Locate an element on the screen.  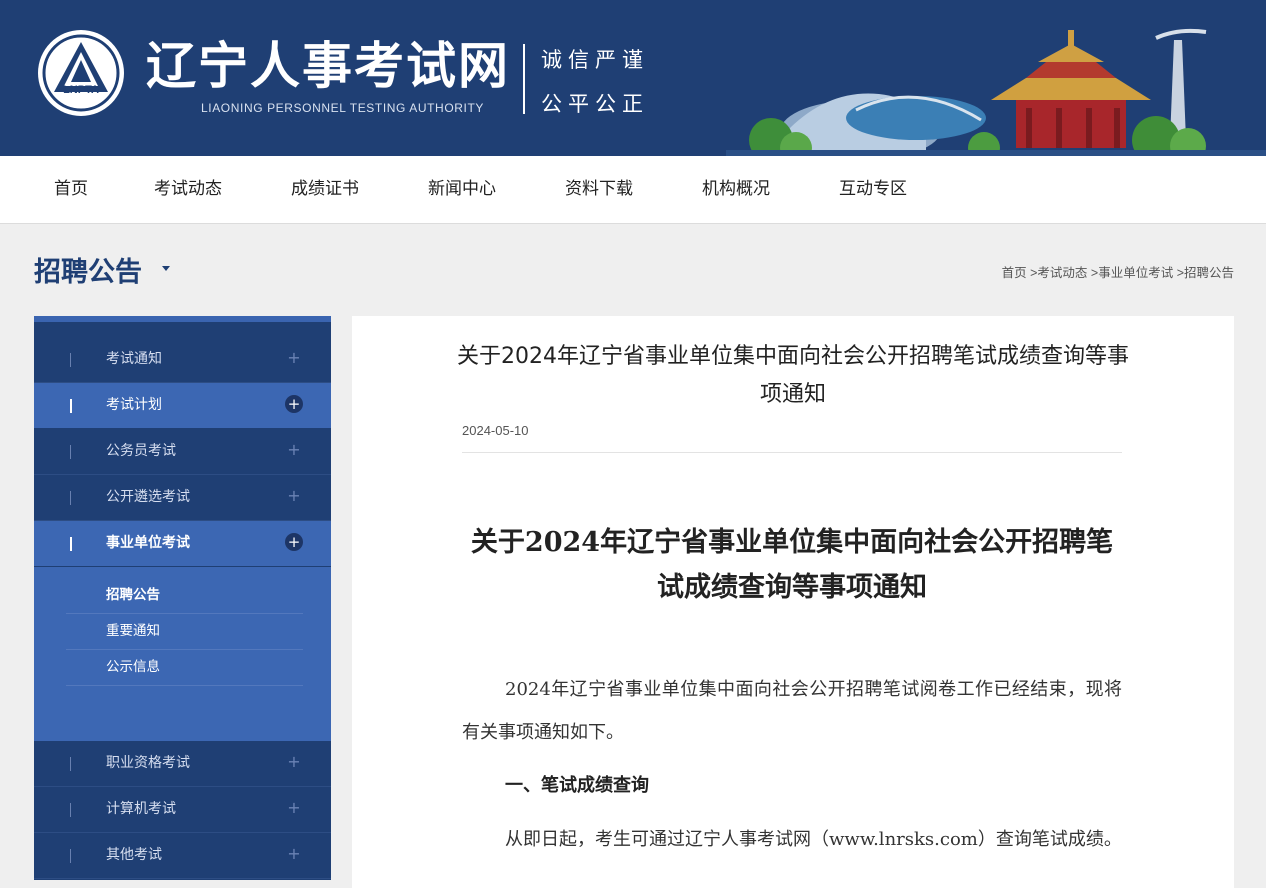
submenu-item-publicity-info: 公示信息 is located at coordinates (184, 667).